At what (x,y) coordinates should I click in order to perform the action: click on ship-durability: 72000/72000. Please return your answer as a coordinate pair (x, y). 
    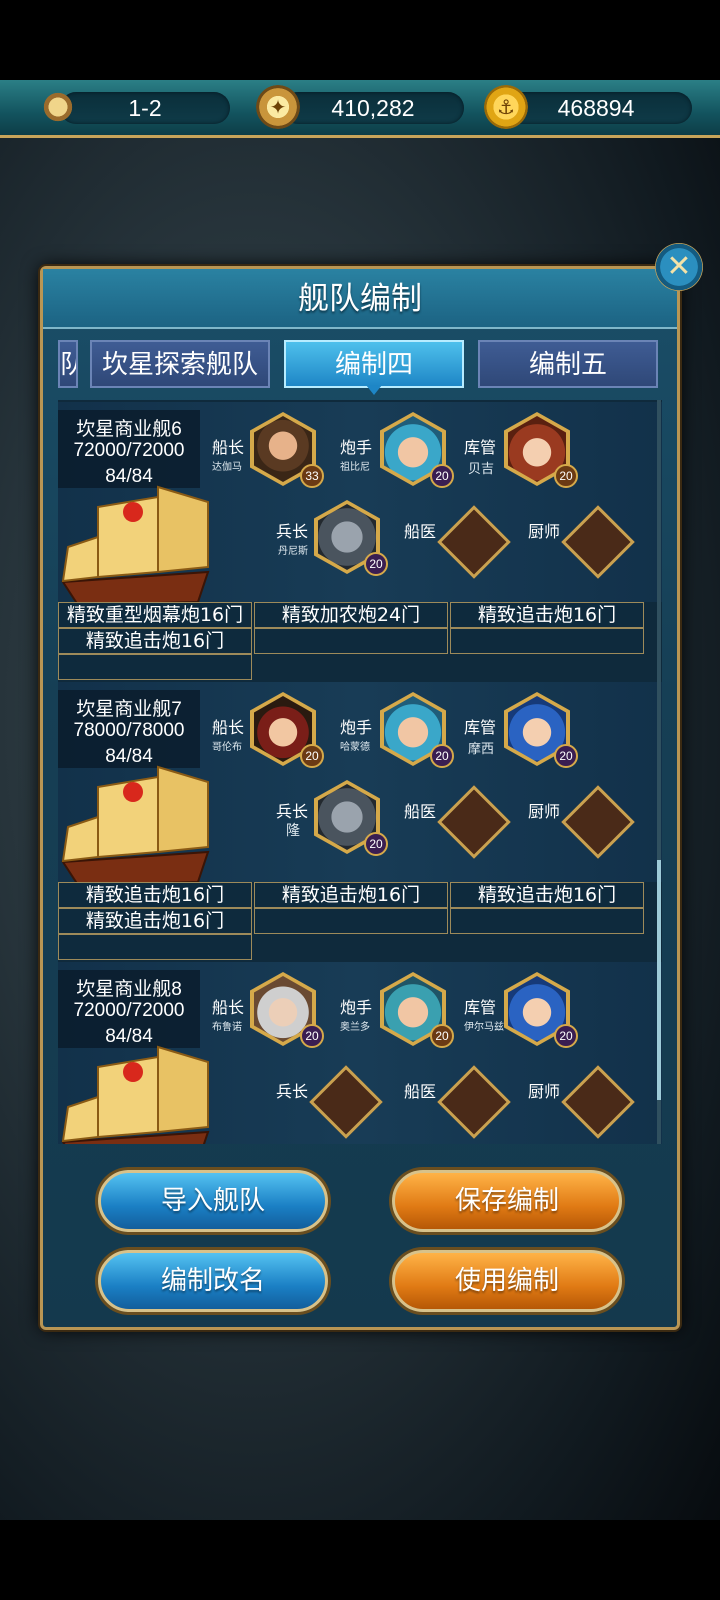
    Looking at the image, I should click on (129, 450).